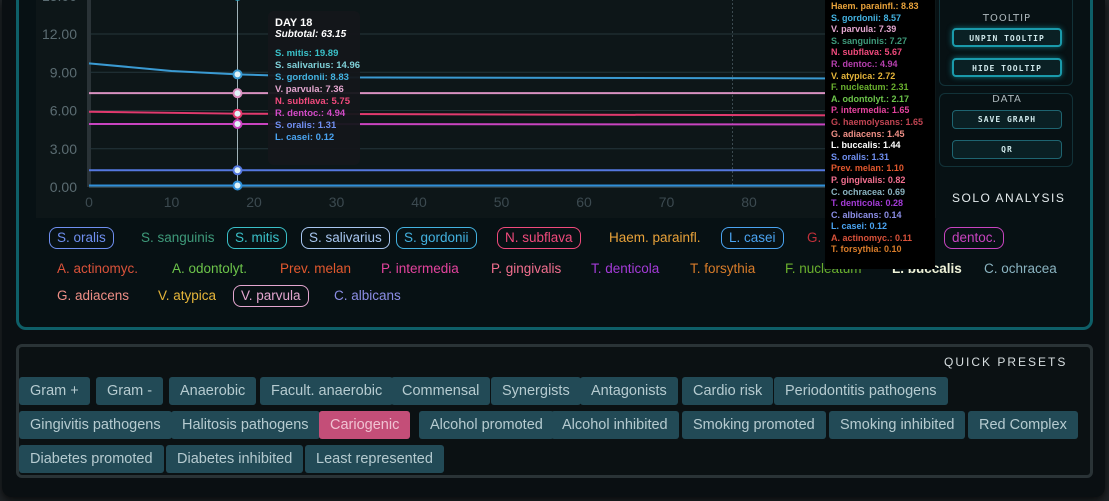 This screenshot has width=1109, height=501. Describe the element at coordinates (130, 391) in the screenshot. I see `preset-button: Gram -` at that location.